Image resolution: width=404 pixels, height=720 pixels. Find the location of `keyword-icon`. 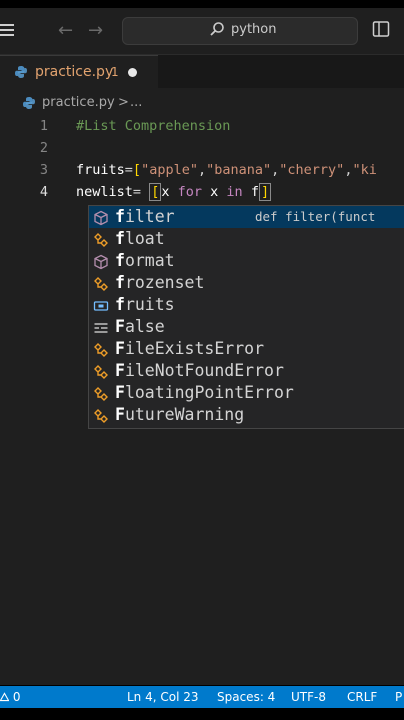

keyword-icon is located at coordinates (101, 328).